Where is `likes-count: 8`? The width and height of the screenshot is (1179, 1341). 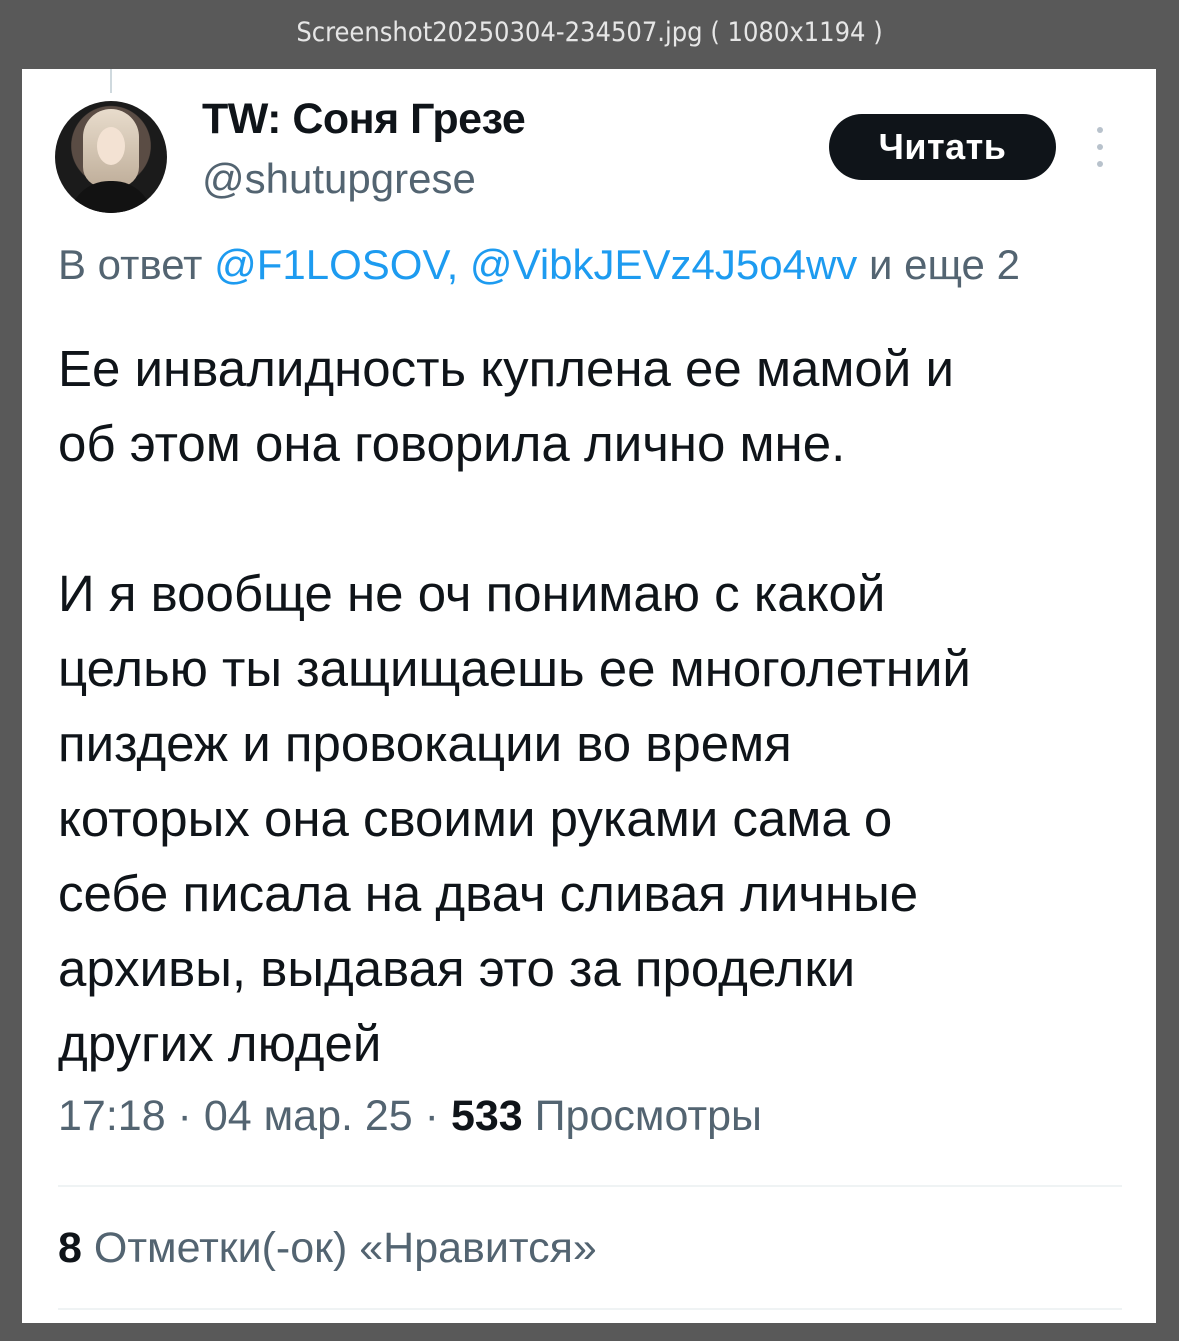 likes-count: 8 is located at coordinates (70, 1248).